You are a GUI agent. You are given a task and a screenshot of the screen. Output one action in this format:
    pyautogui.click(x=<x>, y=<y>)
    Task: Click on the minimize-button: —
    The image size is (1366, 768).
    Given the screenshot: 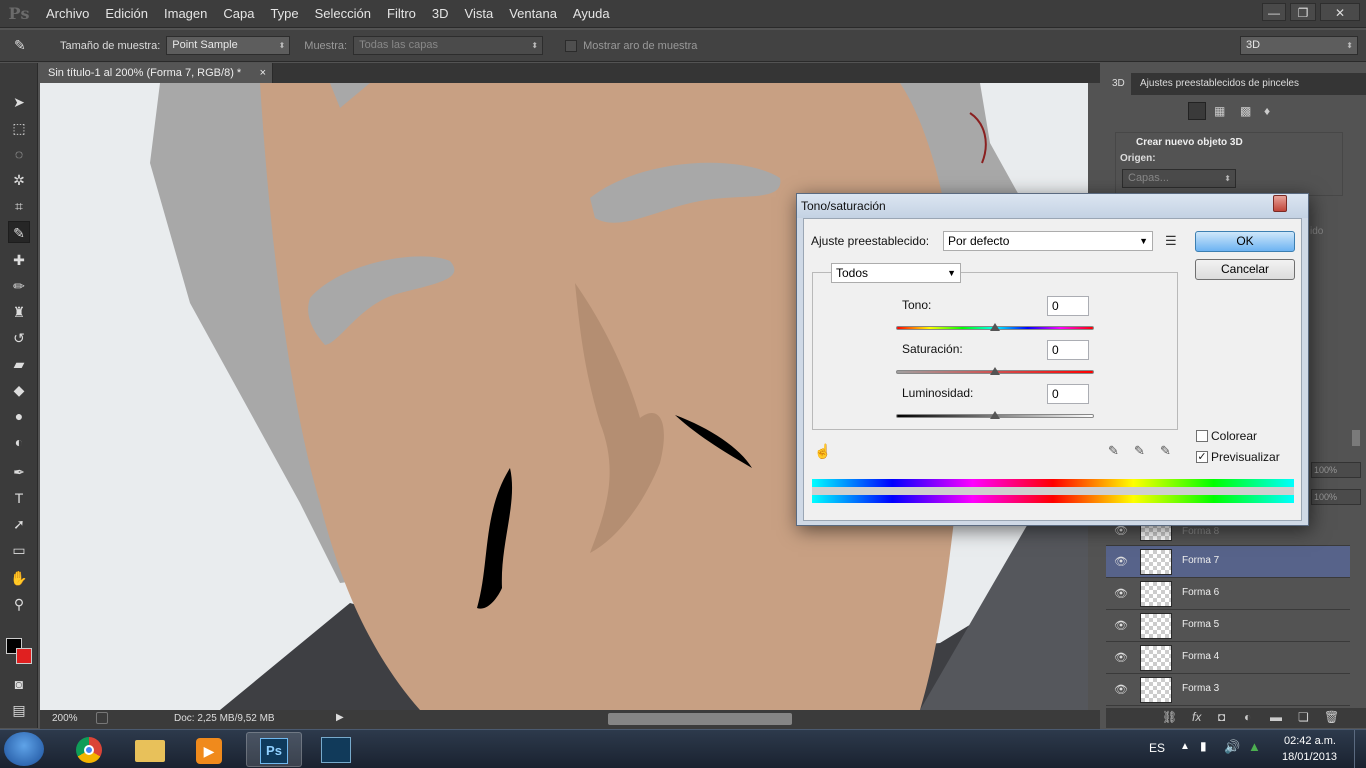 What is the action you would take?
    pyautogui.click(x=1274, y=12)
    